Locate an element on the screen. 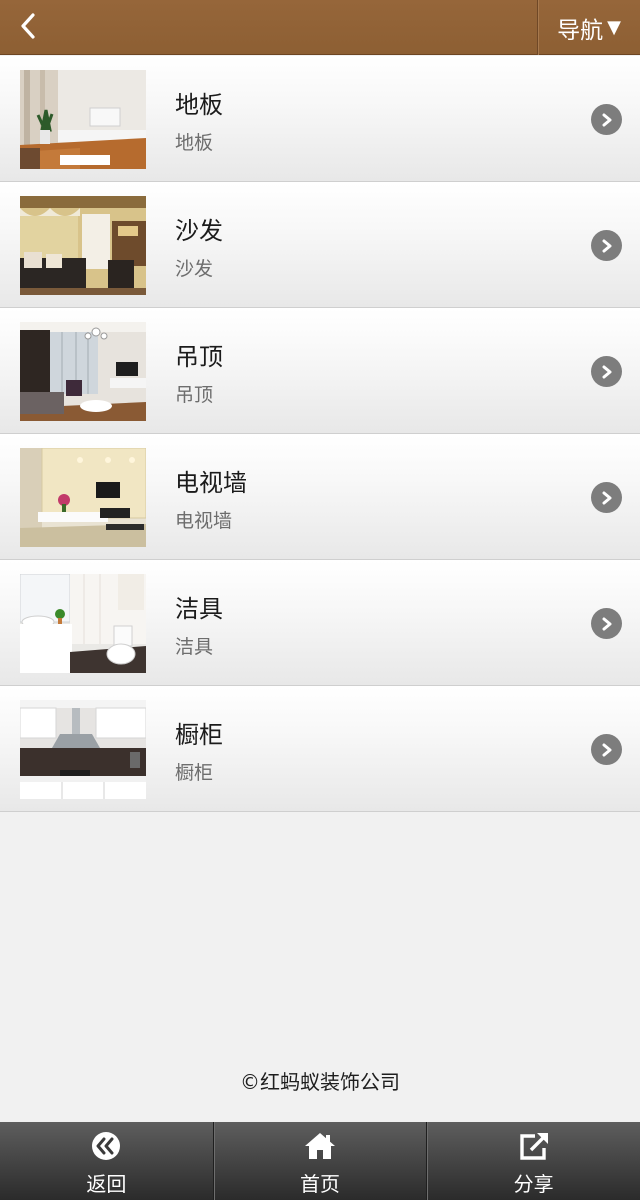  list-item-kitchen-cabinet: 橱柜 橱柜 is located at coordinates (320, 749).